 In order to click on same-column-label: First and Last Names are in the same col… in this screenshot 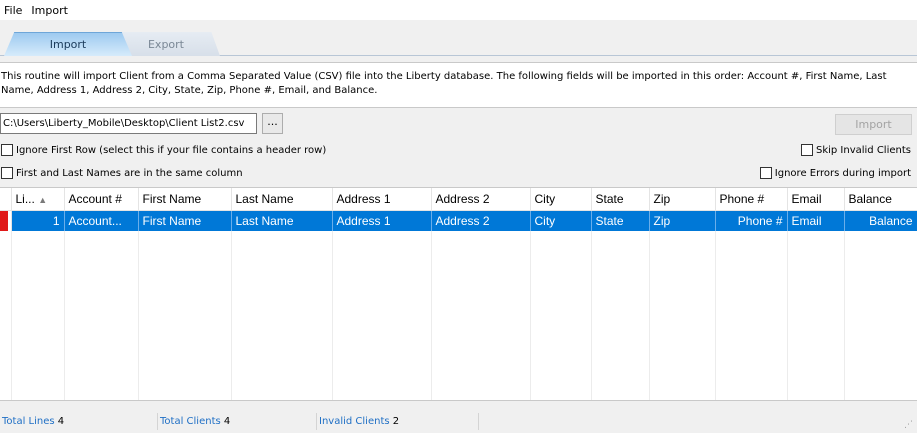, I will do `click(129, 173)`.